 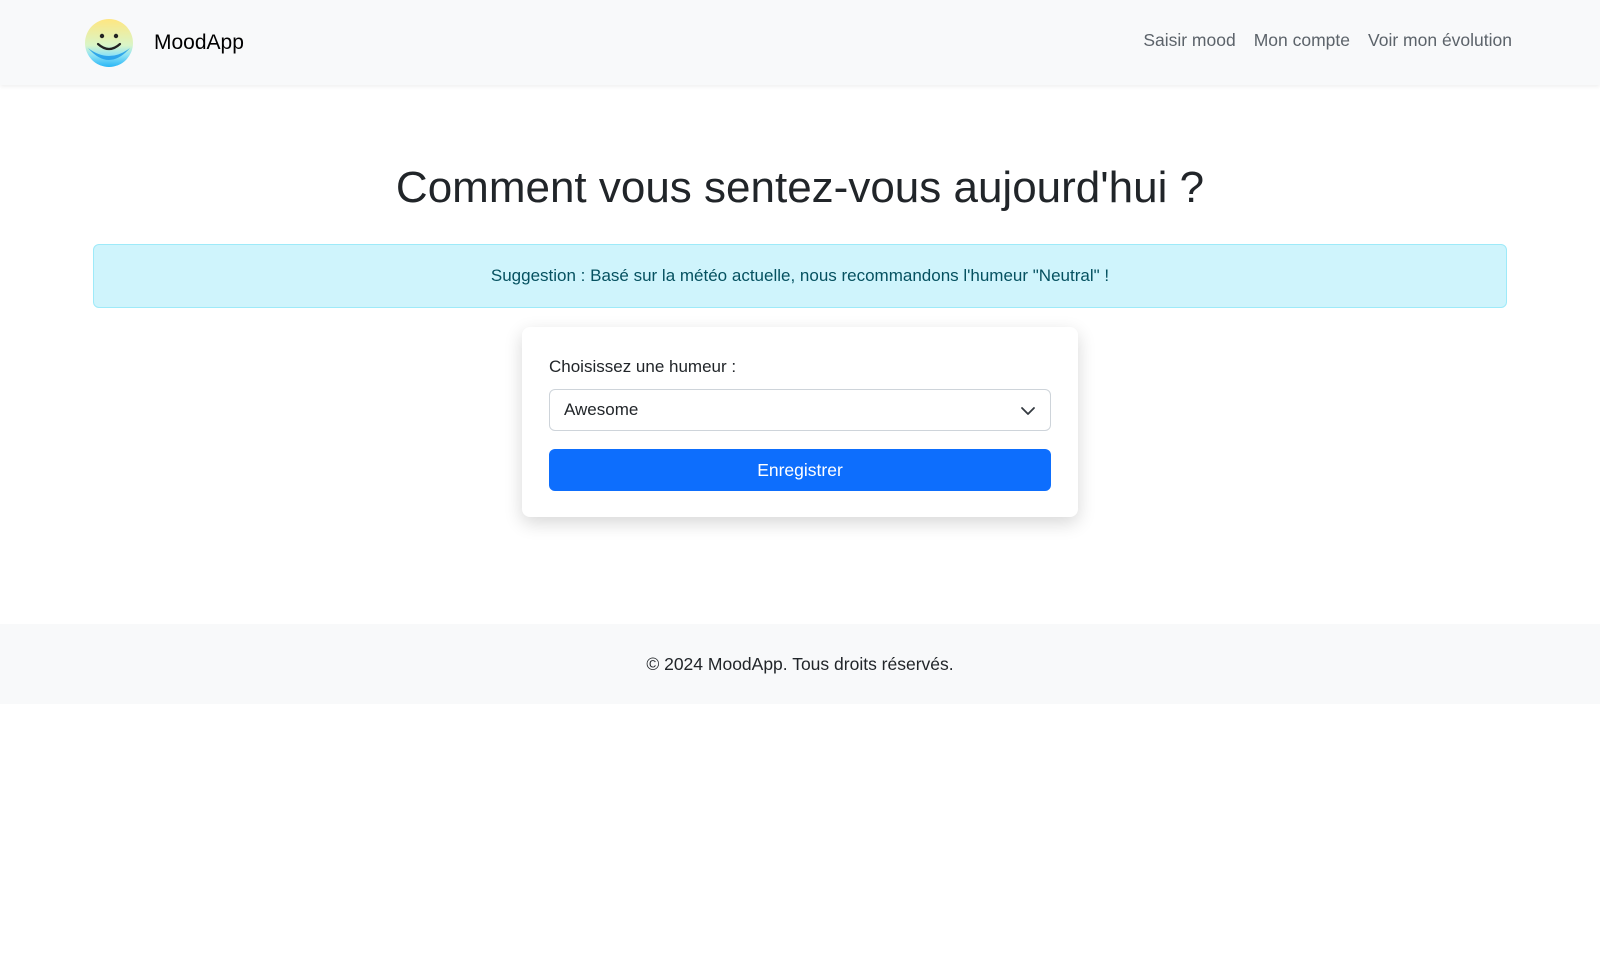 What do you see at coordinates (800, 410) in the screenshot?
I see `mood-select: Awesome` at bounding box center [800, 410].